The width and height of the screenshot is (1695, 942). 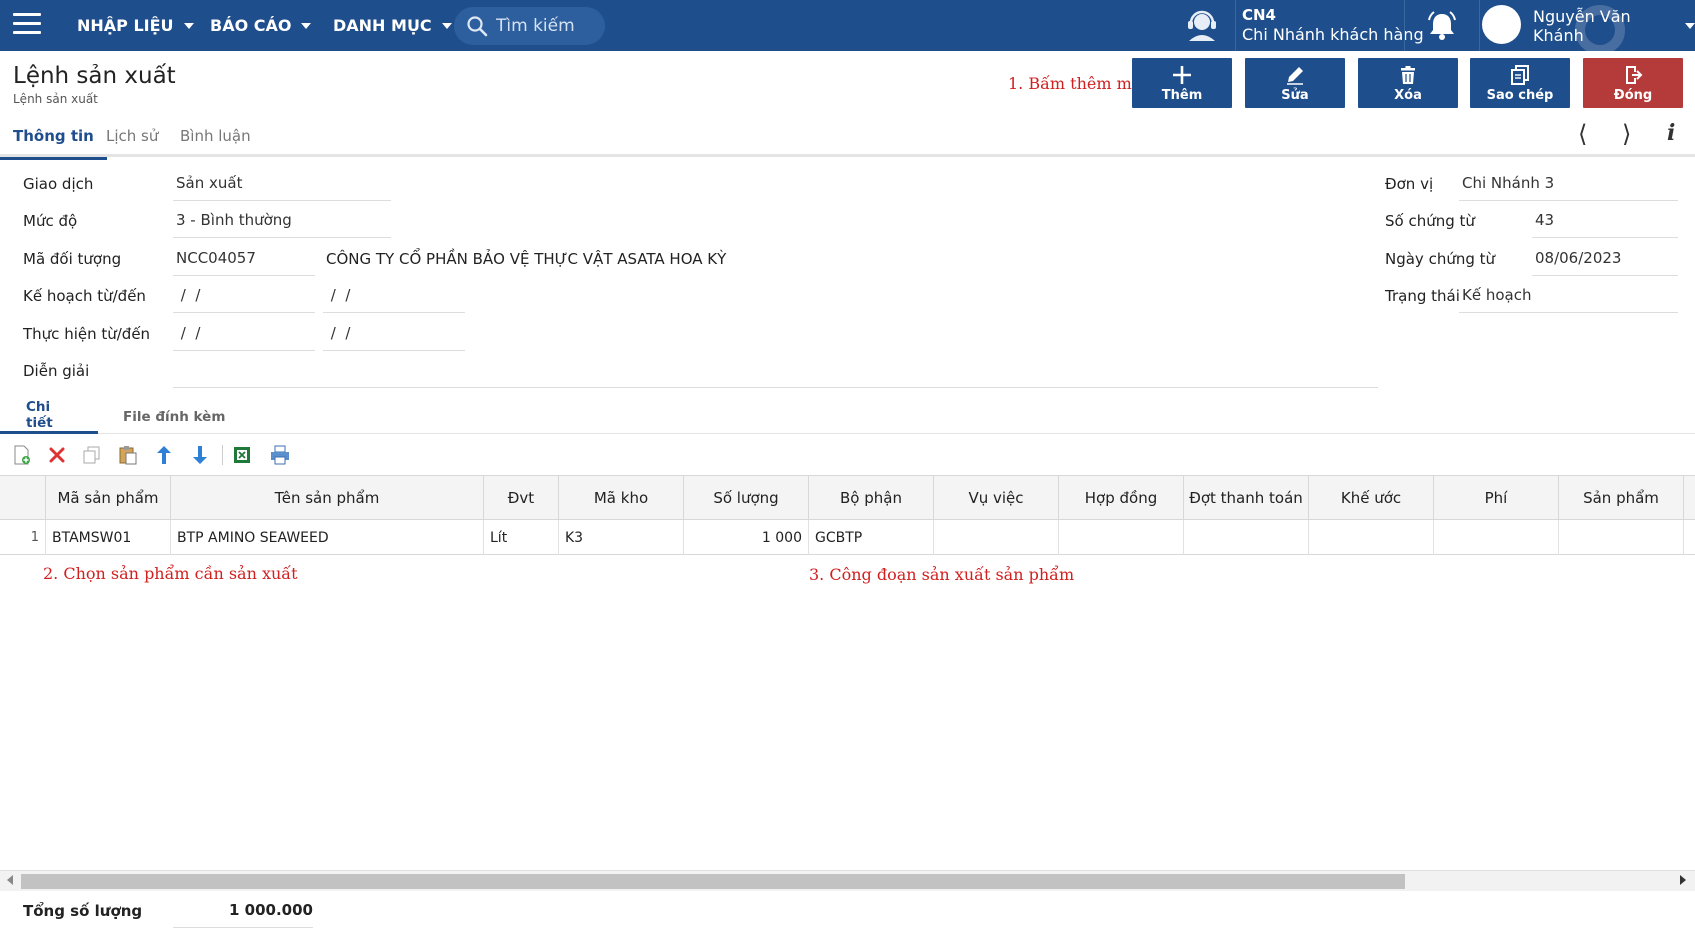 What do you see at coordinates (57, 455) in the screenshot?
I see `delete-row-icon` at bounding box center [57, 455].